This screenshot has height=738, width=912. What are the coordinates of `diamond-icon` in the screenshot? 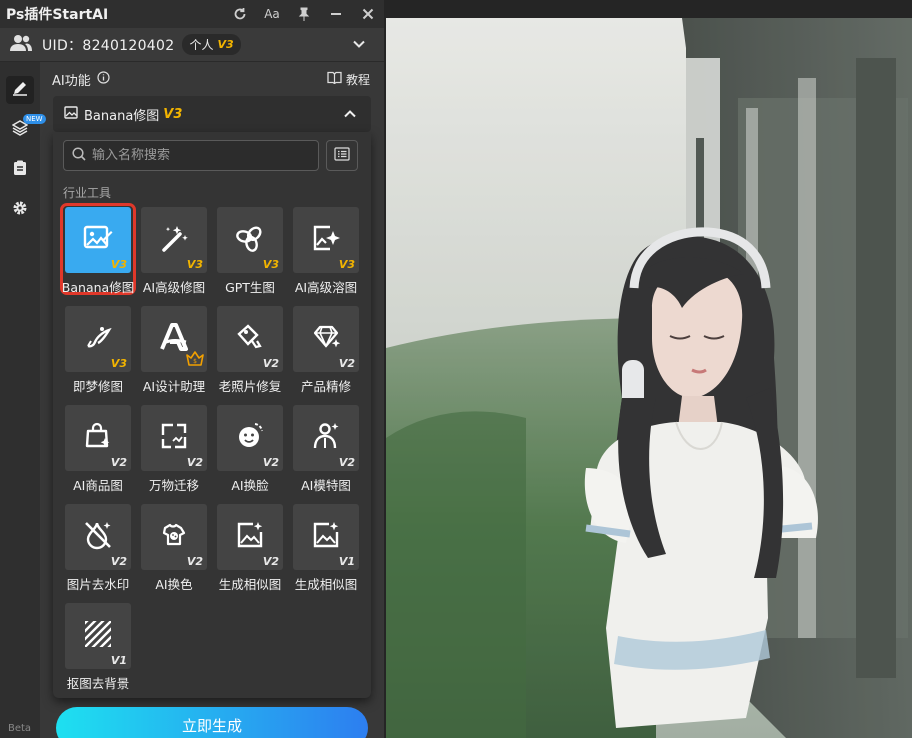 It's located at (326, 339).